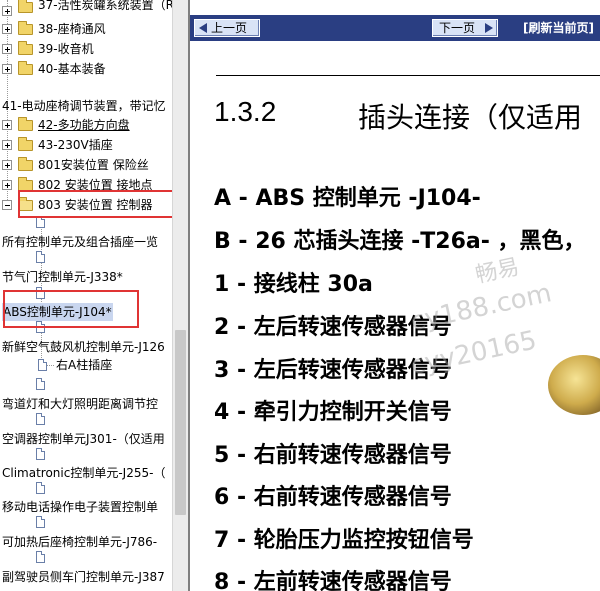  Describe the element at coordinates (25, 204) in the screenshot. I see `open-folder-icon` at that location.